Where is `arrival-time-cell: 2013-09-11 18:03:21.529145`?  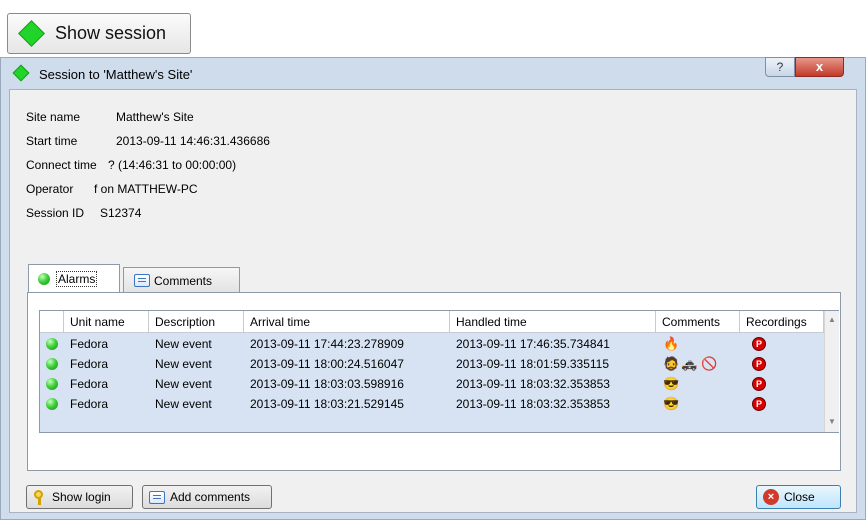
arrival-time-cell: 2013-09-11 18:03:21.529145 is located at coordinates (327, 404).